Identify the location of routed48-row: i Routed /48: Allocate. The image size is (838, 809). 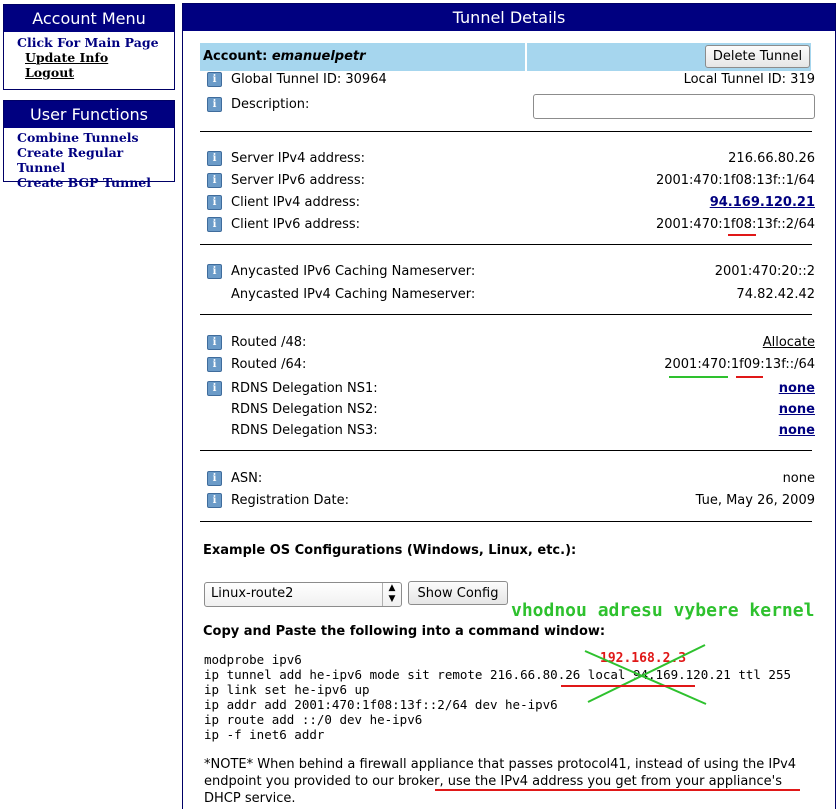
(511, 343).